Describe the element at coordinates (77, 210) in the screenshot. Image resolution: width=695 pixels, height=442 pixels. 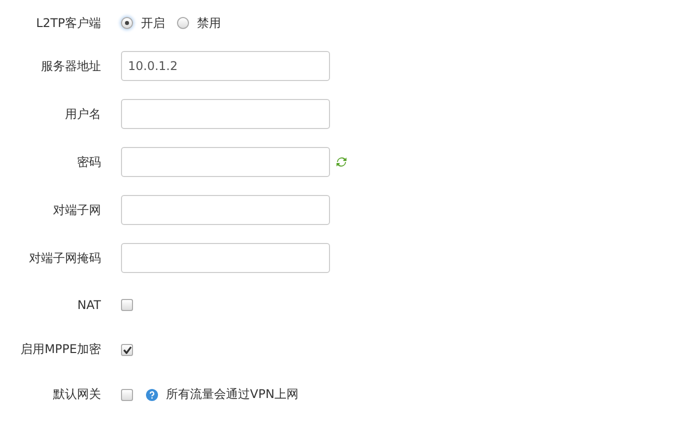
I see `field-label: 对端子网` at that location.